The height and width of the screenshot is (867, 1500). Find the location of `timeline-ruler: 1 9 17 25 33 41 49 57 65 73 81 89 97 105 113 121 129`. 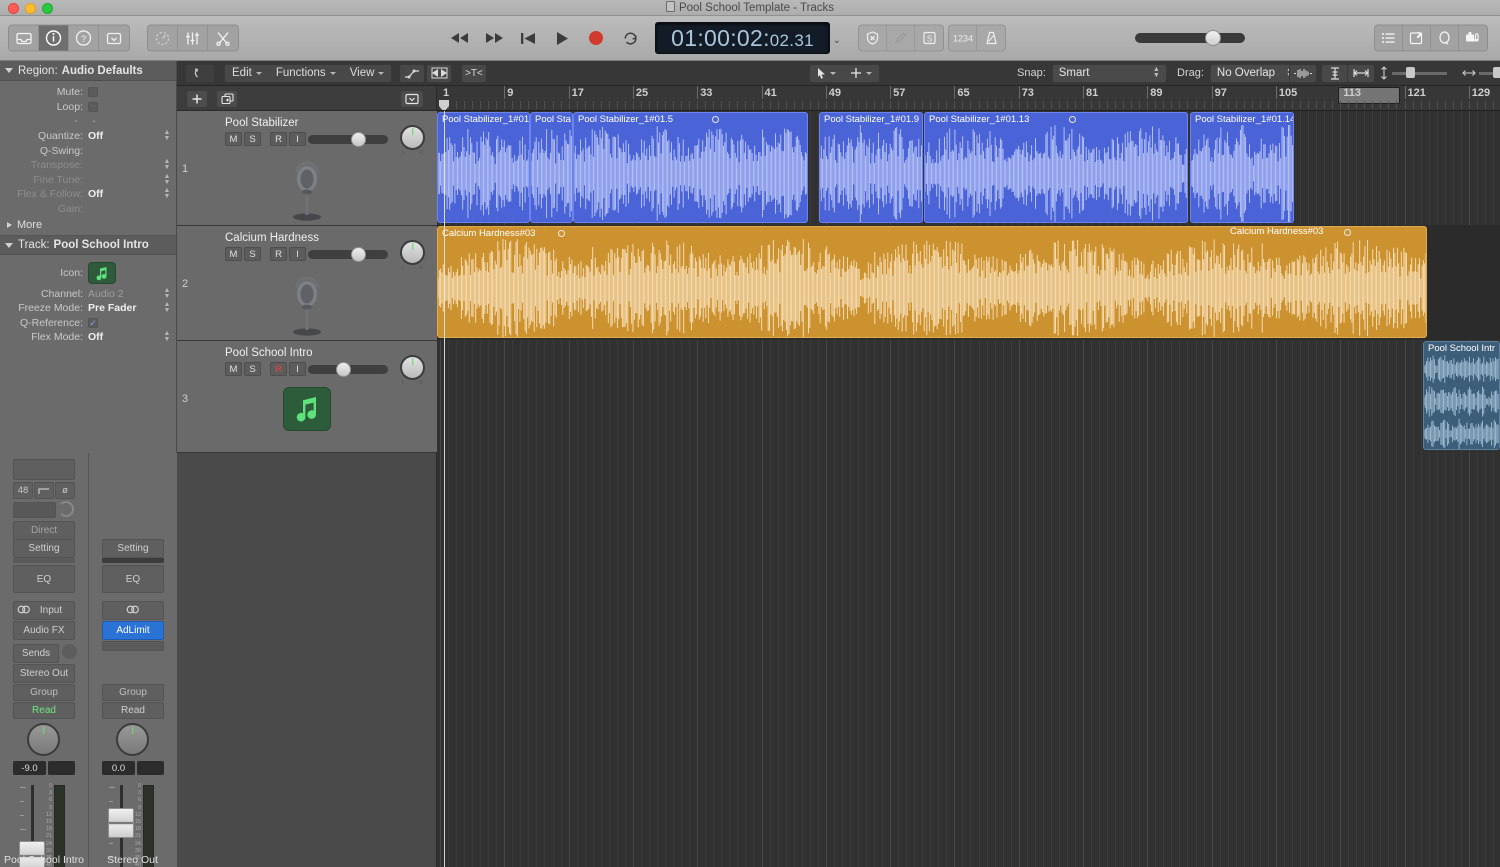

timeline-ruler: 1 9 17 25 33 41 49 57 65 73 81 89 97 105 113 121 129 is located at coordinates (968, 98).